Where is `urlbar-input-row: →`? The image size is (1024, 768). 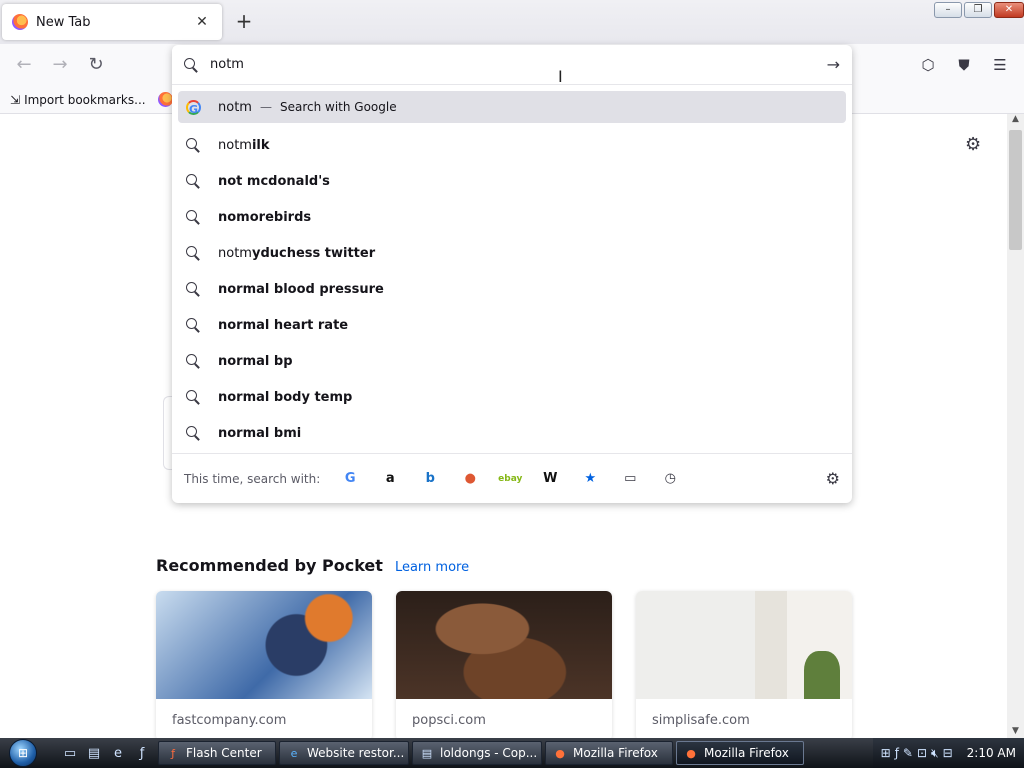
urlbar-input-row: → is located at coordinates (512, 65).